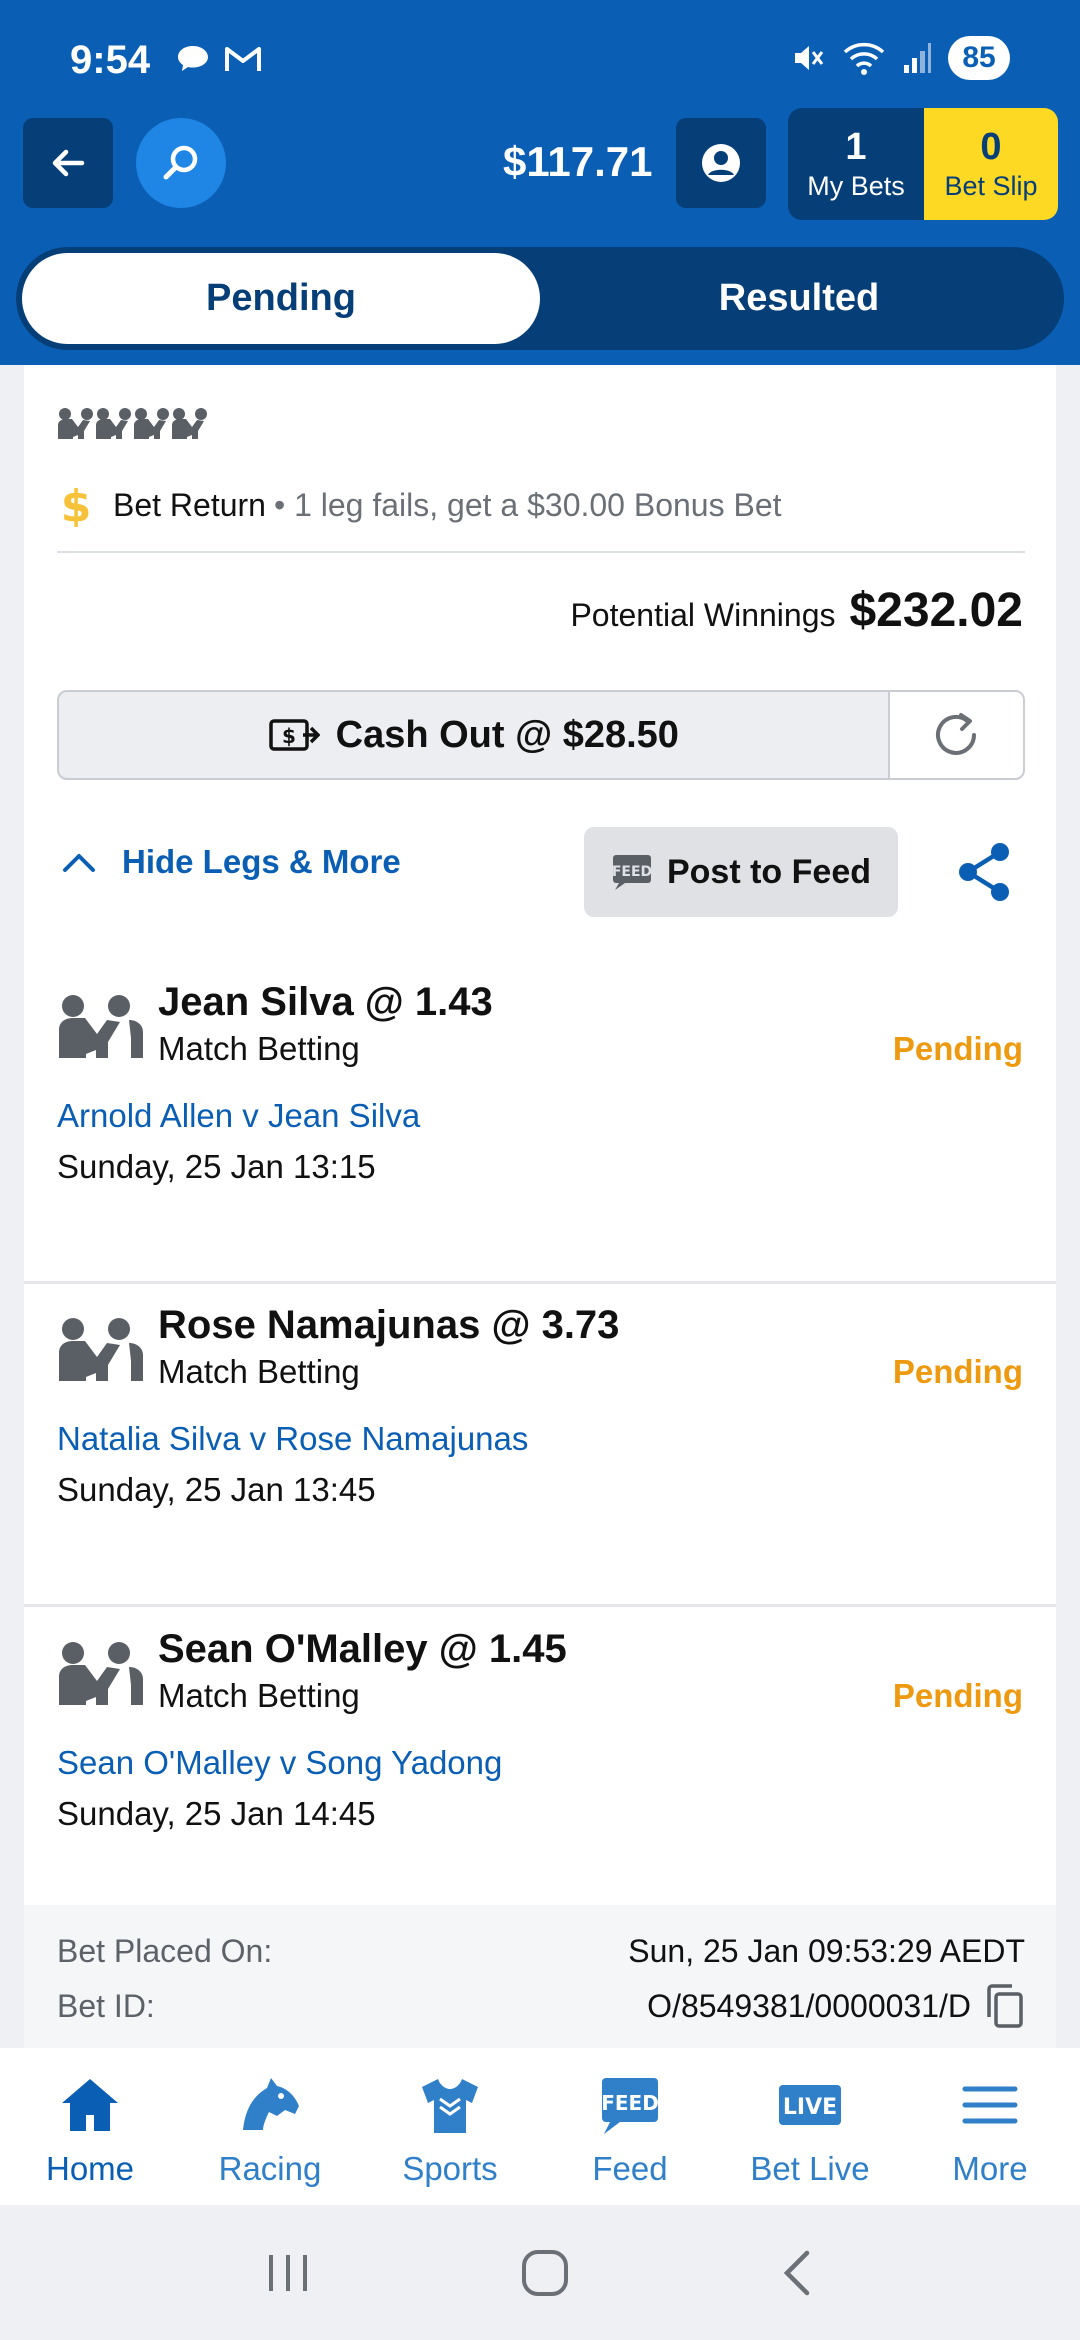  Describe the element at coordinates (389, 1325) in the screenshot. I see `leg-title: Rose Namajunas @ 3.73` at that location.